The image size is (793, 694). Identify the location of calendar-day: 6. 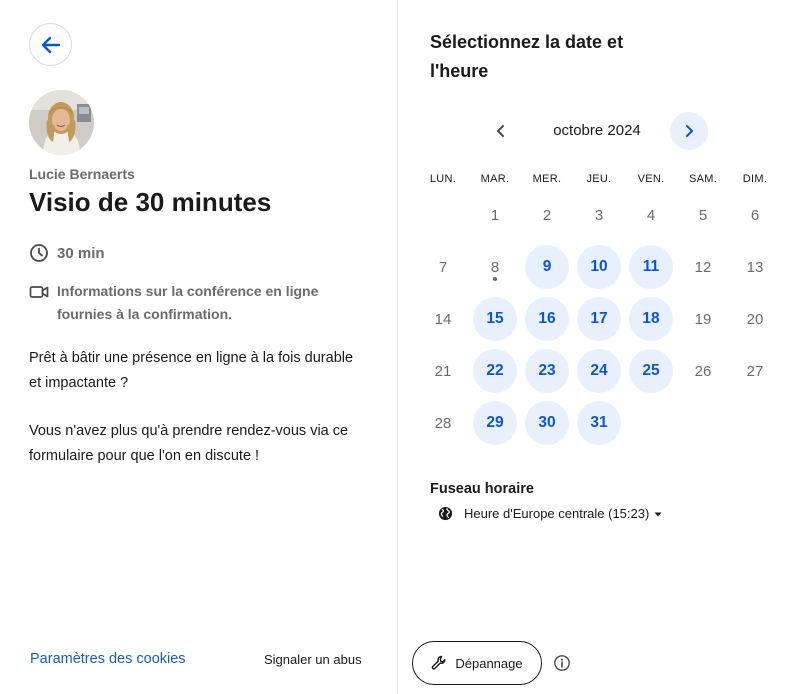
(755, 215).